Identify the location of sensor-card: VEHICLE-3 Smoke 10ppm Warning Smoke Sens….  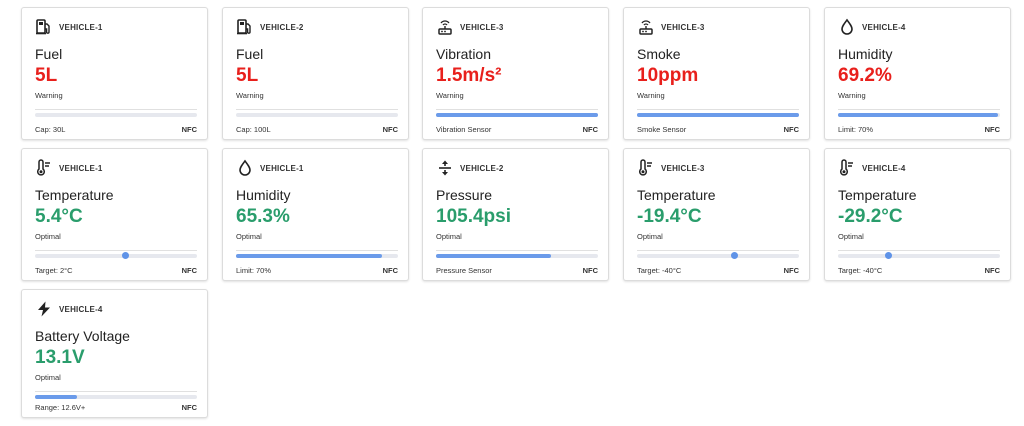
(716, 73).